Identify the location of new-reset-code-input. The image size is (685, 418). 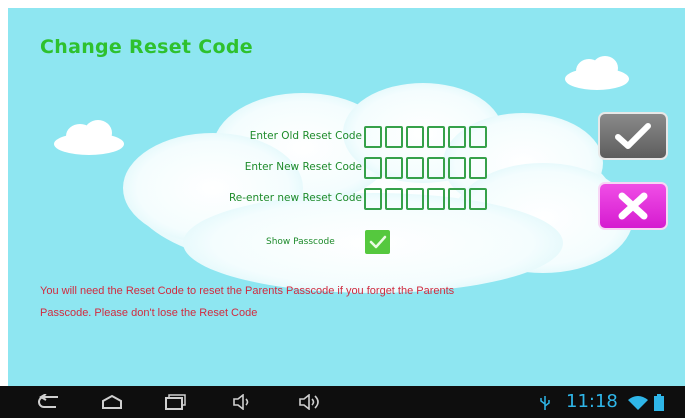
(425, 168).